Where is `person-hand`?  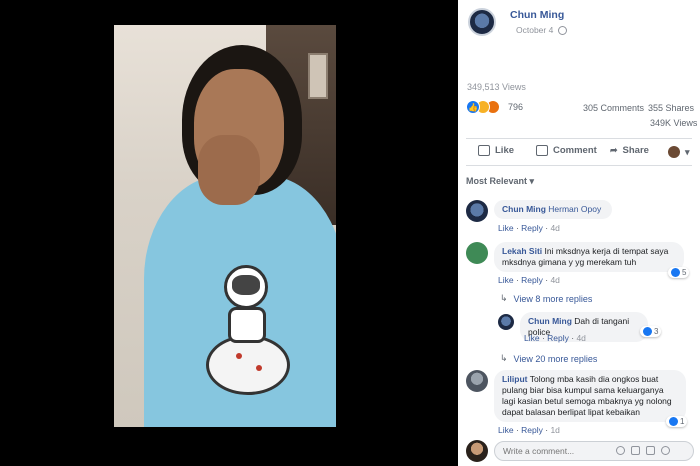
person-hand is located at coordinates (229, 170).